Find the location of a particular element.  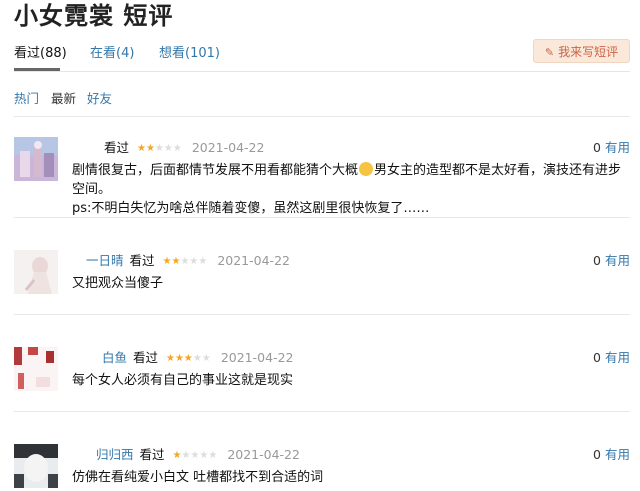

username: 白鱼 is located at coordinates (114, 357).